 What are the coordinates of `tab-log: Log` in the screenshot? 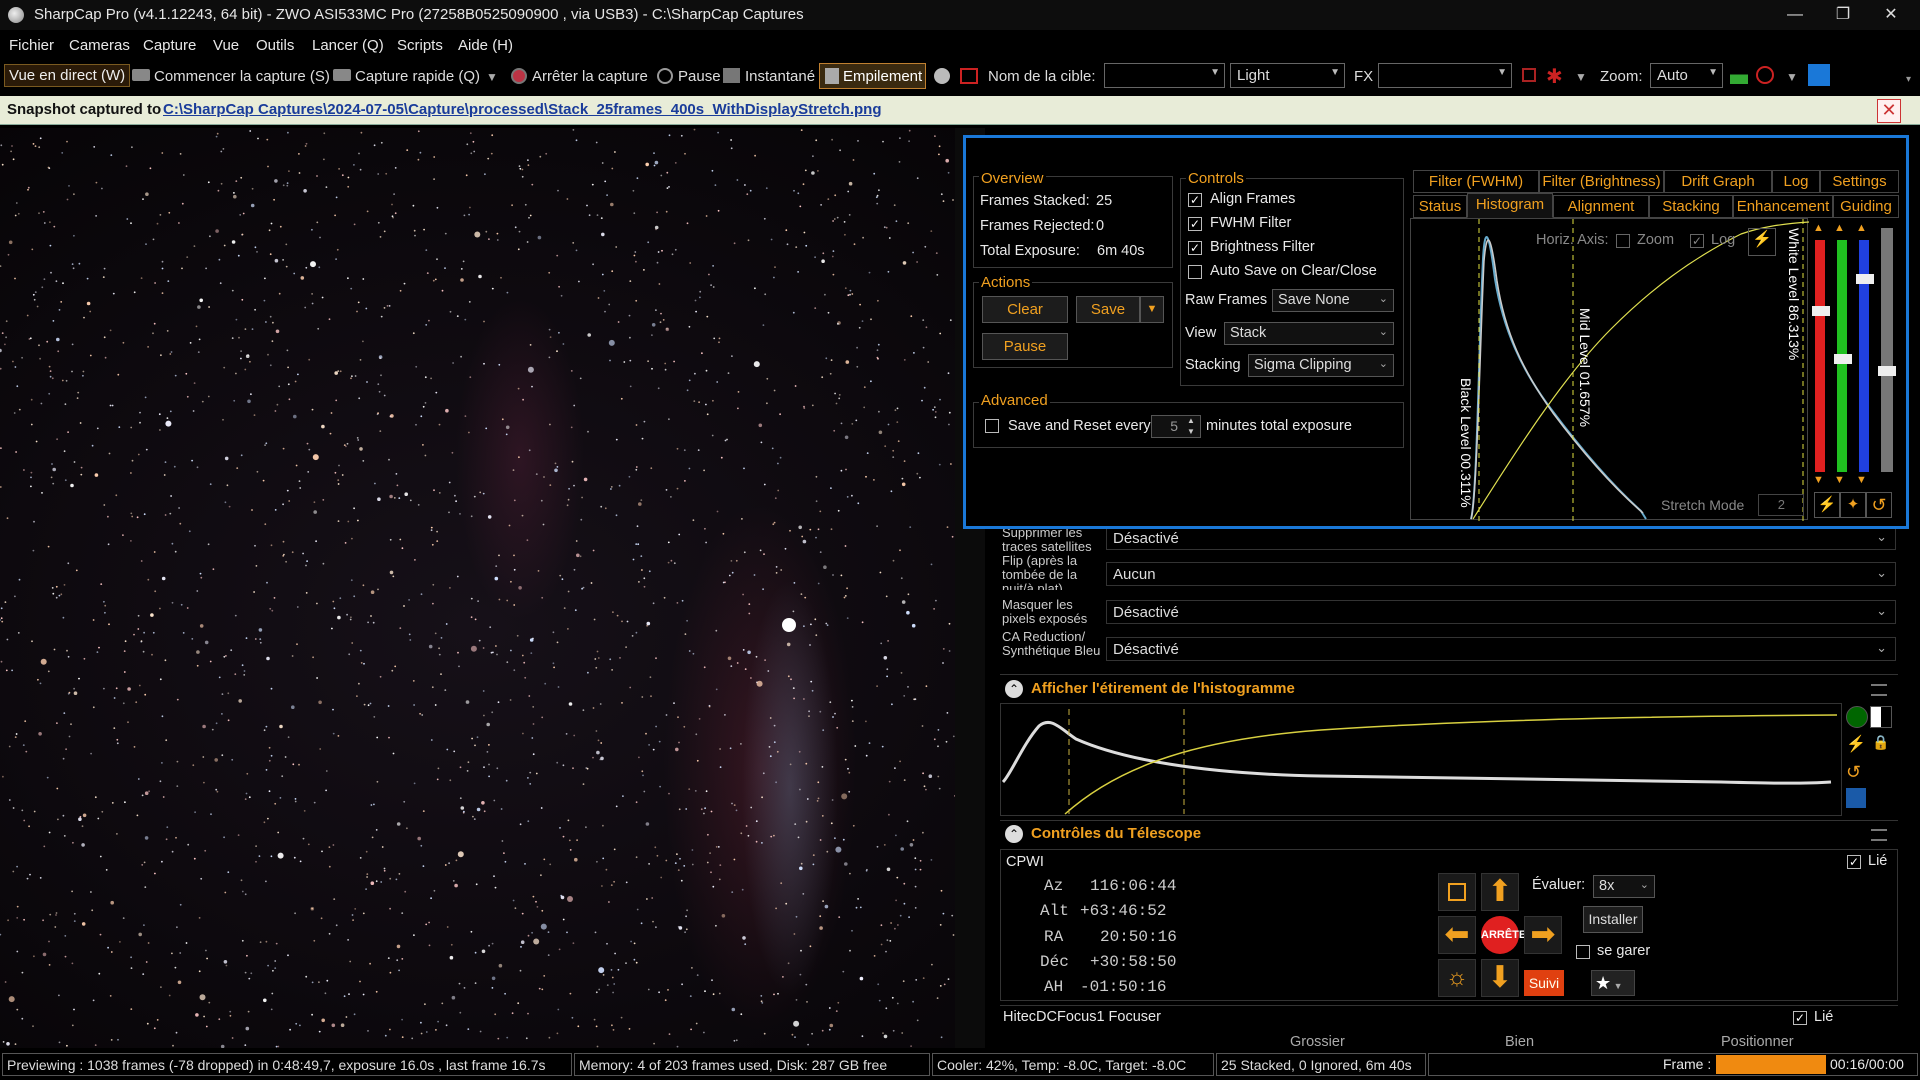 It's located at (1796, 181).